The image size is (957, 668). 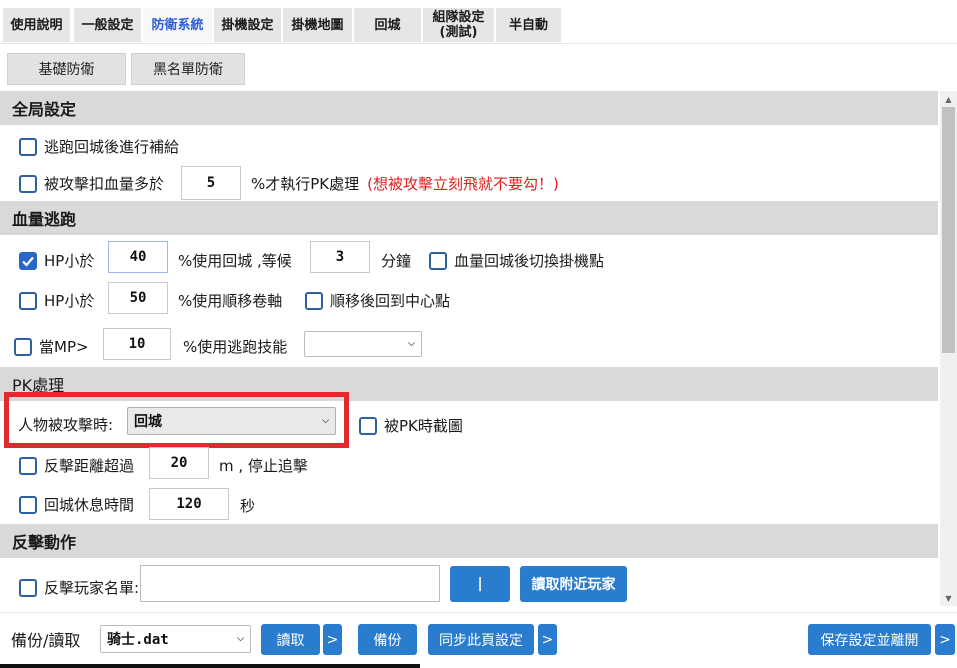 What do you see at coordinates (529, 261) in the screenshot?
I see `switch-point-label: 血量回城後切換掛機點` at bounding box center [529, 261].